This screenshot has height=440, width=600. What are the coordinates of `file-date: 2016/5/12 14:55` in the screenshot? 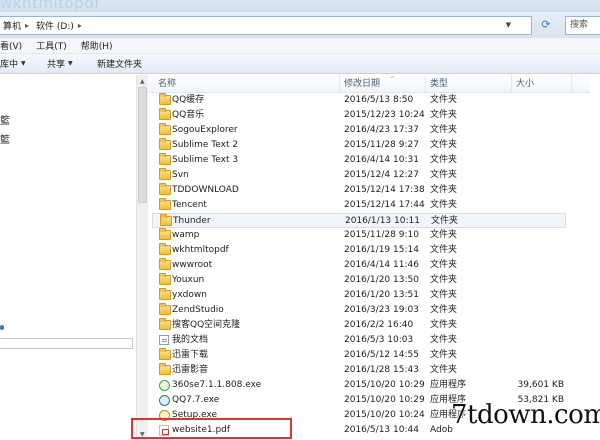 It's located at (381, 355).